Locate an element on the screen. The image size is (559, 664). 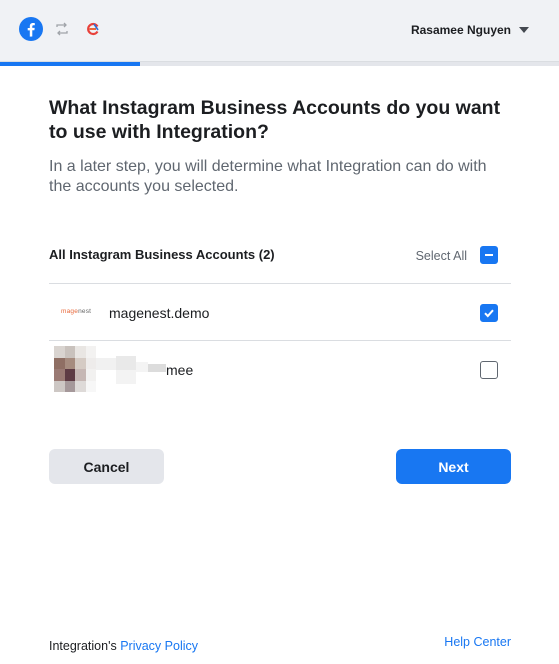
magenest-logo: magenest is located at coordinates (76, 311).